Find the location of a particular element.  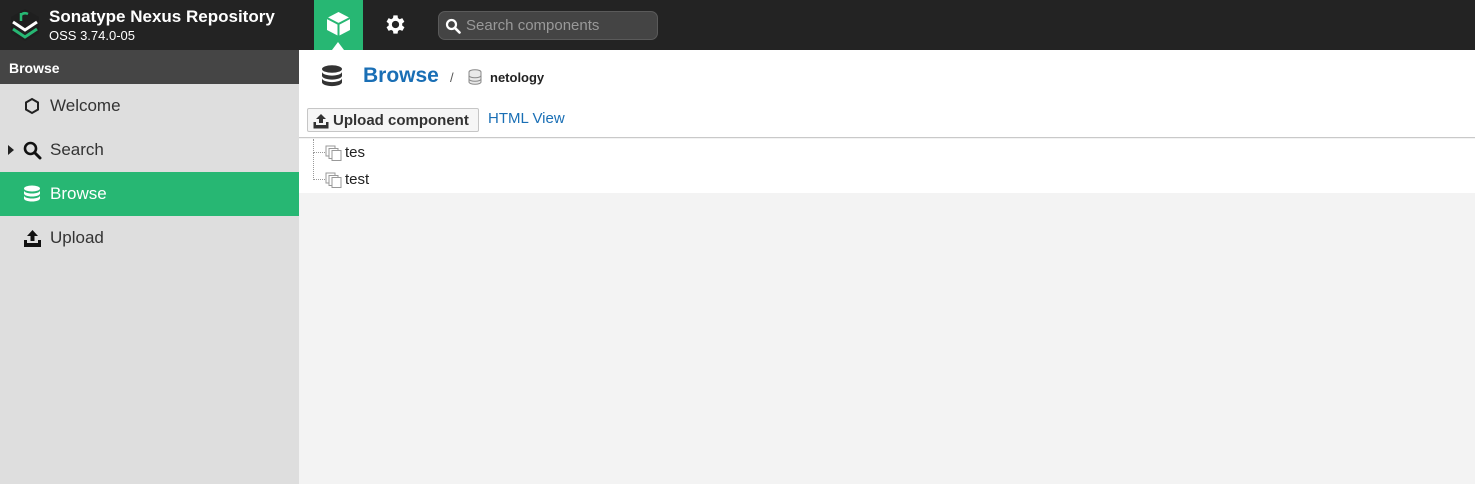

brand: Sonatype Nexus Repository OSS 3.74.0-05 is located at coordinates (149, 25).